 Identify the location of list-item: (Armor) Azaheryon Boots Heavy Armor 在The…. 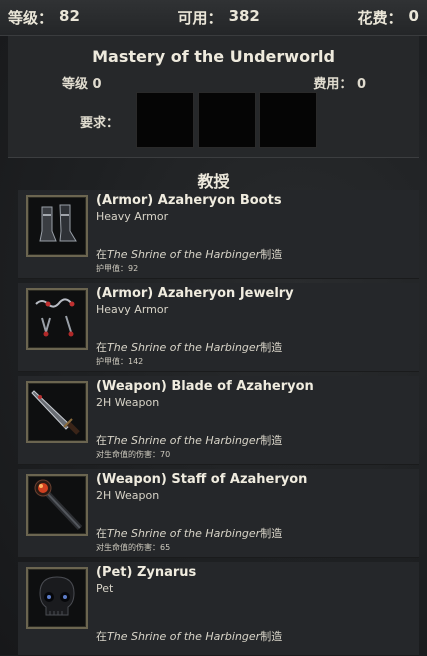
(218, 234).